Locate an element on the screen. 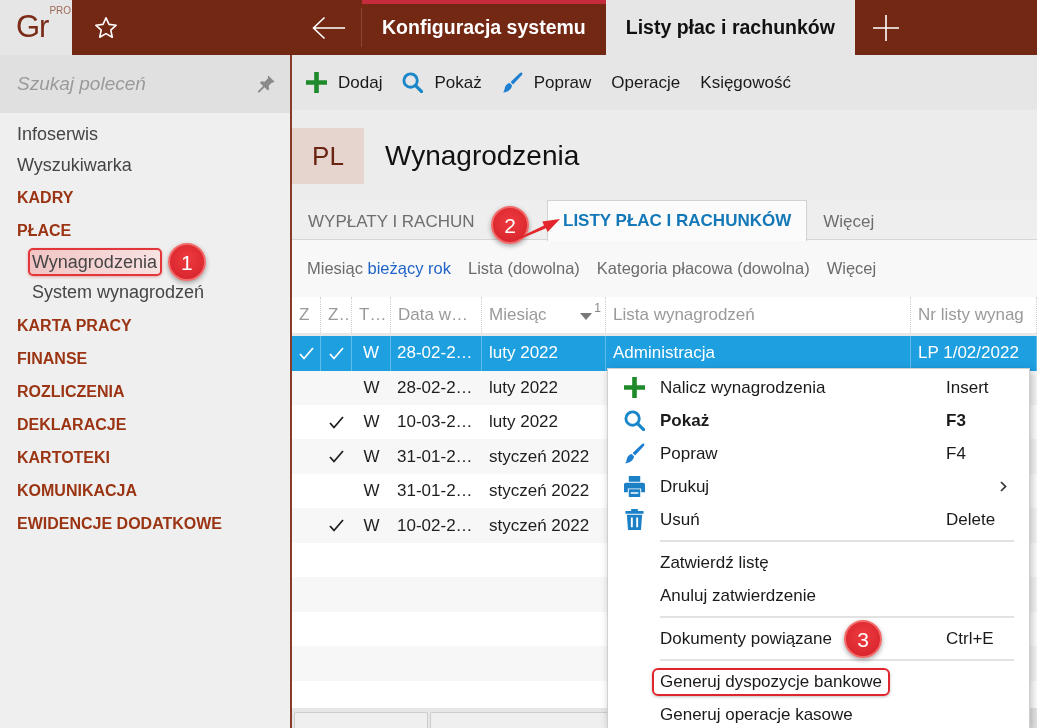 This screenshot has width=1037, height=728. logo-text: Gr is located at coordinates (32, 27).